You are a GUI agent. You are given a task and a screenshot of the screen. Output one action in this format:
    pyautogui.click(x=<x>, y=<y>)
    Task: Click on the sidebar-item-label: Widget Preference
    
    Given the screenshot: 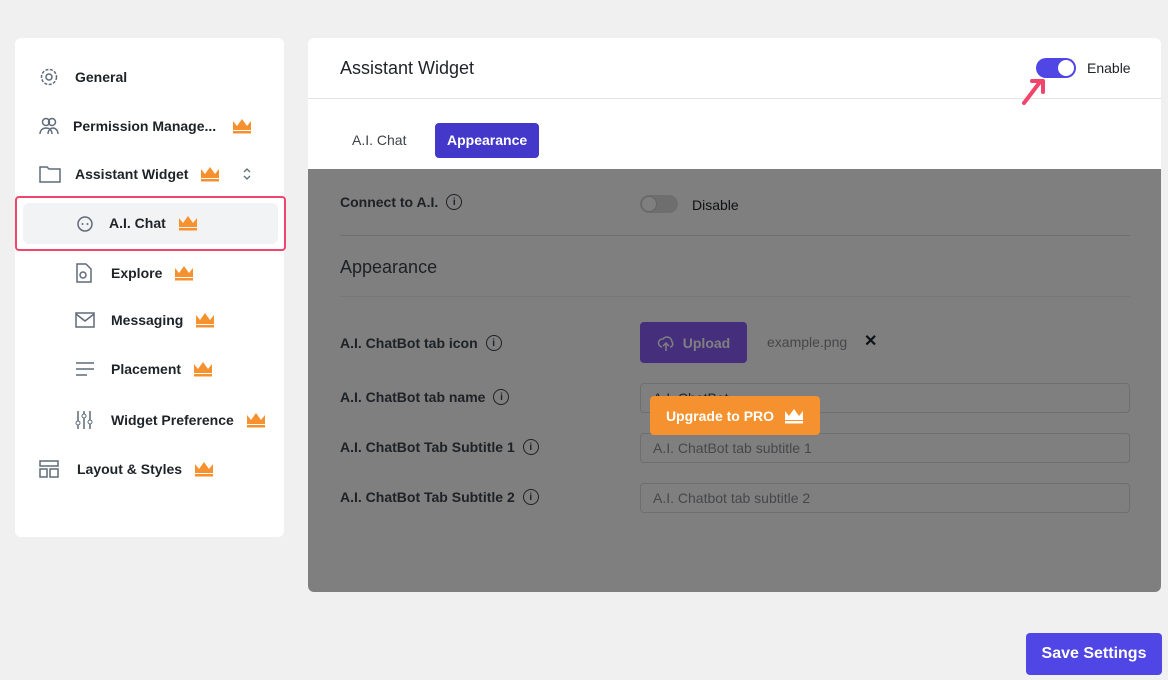 What is the action you would take?
    pyautogui.click(x=172, y=420)
    